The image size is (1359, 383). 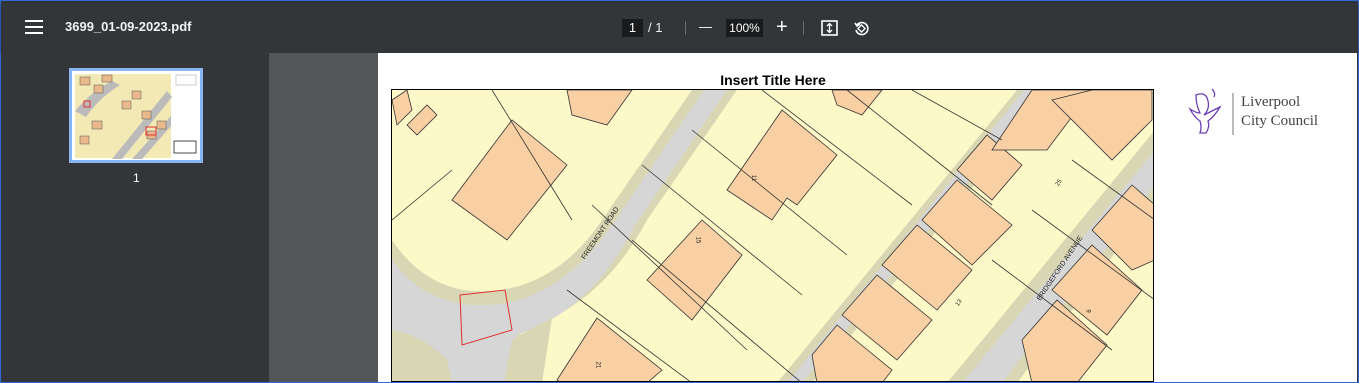 I want to click on council-name: Liverpool City Council, so click(x=1279, y=112).